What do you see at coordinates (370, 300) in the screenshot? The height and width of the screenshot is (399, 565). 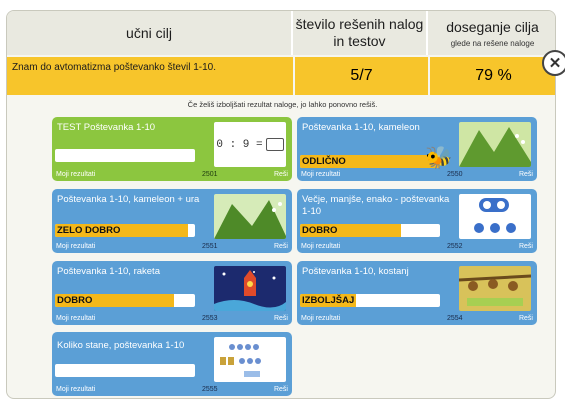 I see `progress-bar: IZBOLJŠAJ` at bounding box center [370, 300].